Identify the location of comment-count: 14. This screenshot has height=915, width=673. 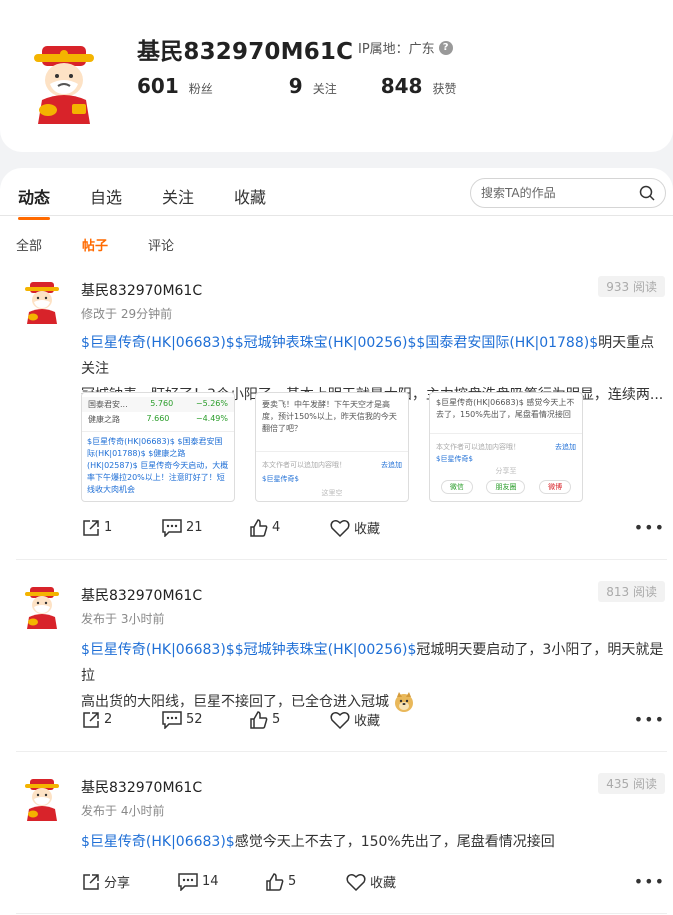
(210, 881).